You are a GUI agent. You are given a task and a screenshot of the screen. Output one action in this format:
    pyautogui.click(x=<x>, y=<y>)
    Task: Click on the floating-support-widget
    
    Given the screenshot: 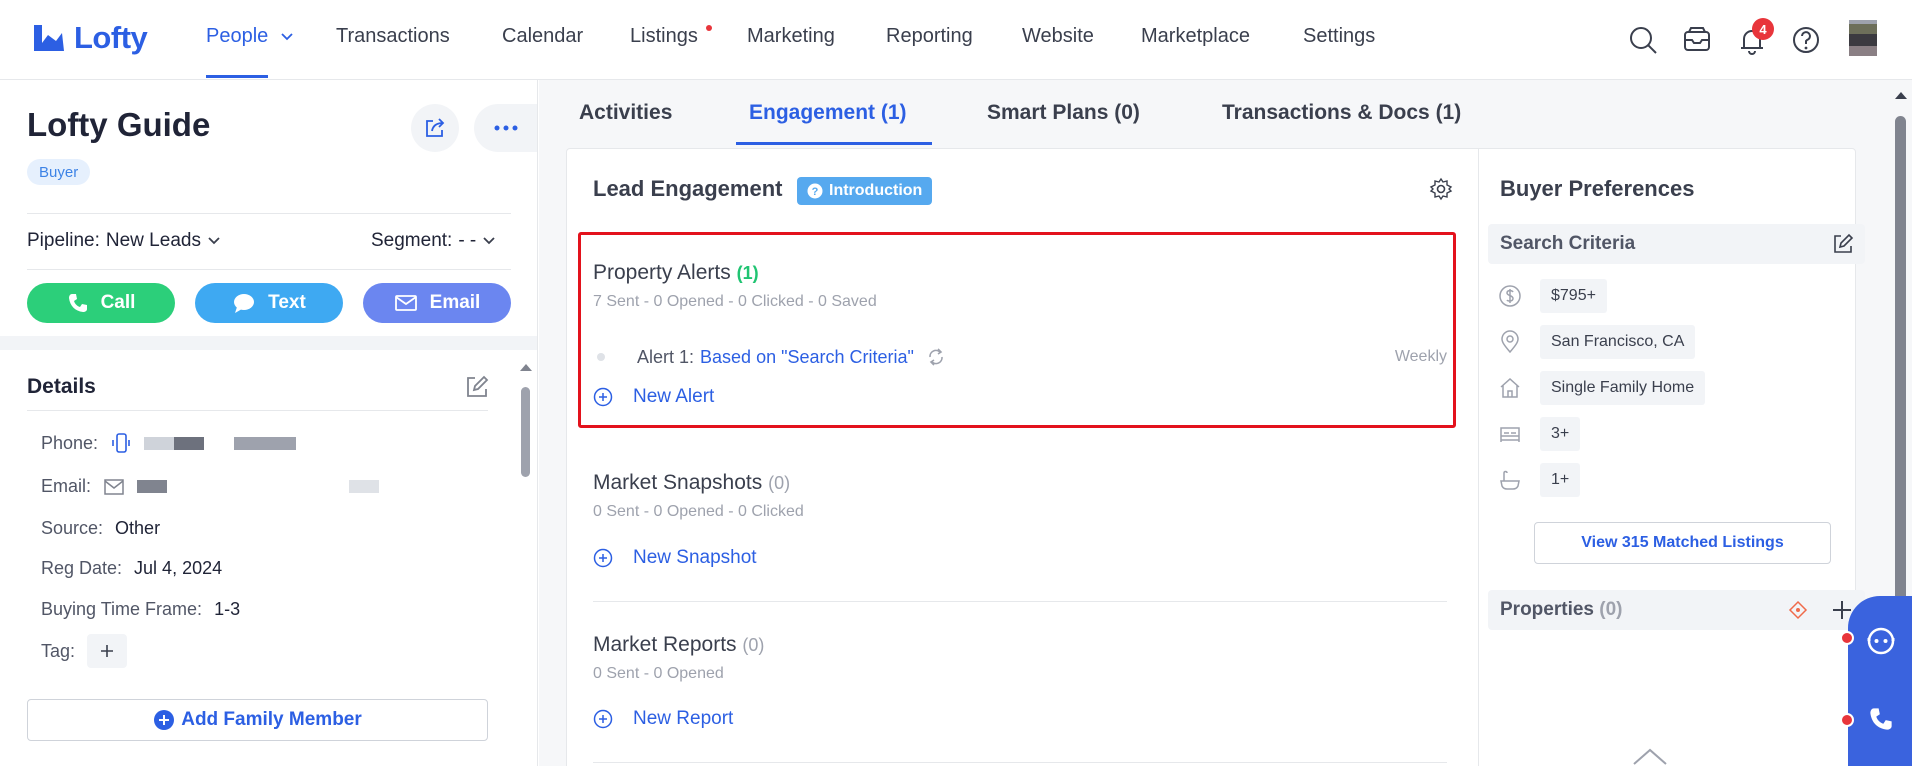 What is the action you would take?
    pyautogui.click(x=1880, y=681)
    